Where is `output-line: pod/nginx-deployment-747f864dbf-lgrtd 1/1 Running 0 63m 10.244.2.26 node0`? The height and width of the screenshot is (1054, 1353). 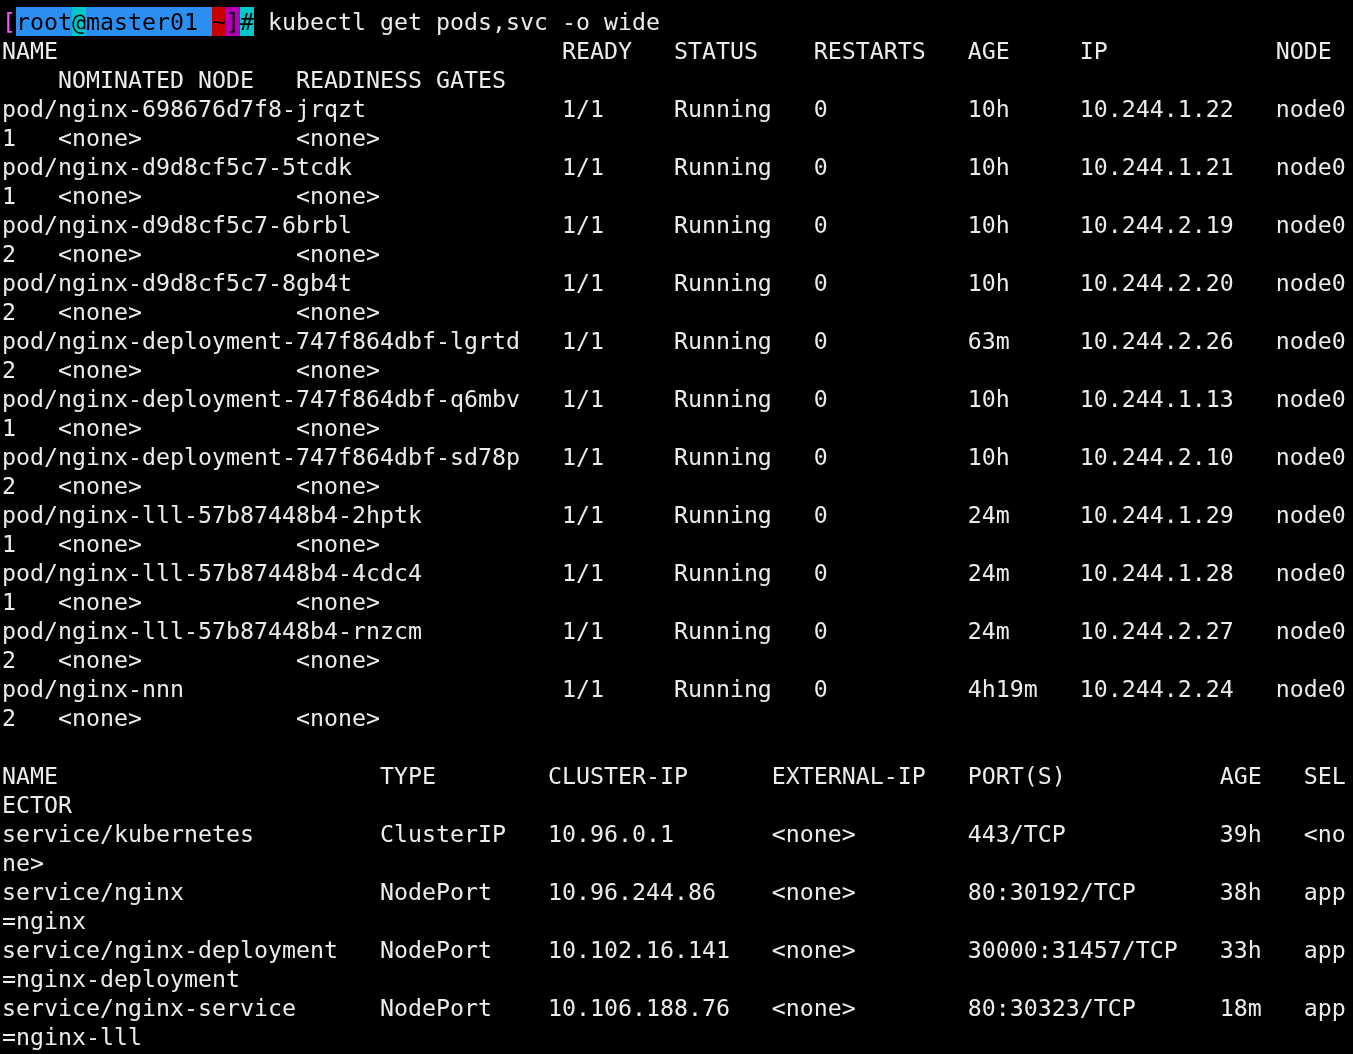
output-line: pod/nginx-deployment-747f864dbf-lgrtd 1/1 Running 0 63m 10.244.2.26 node0 is located at coordinates (674, 340).